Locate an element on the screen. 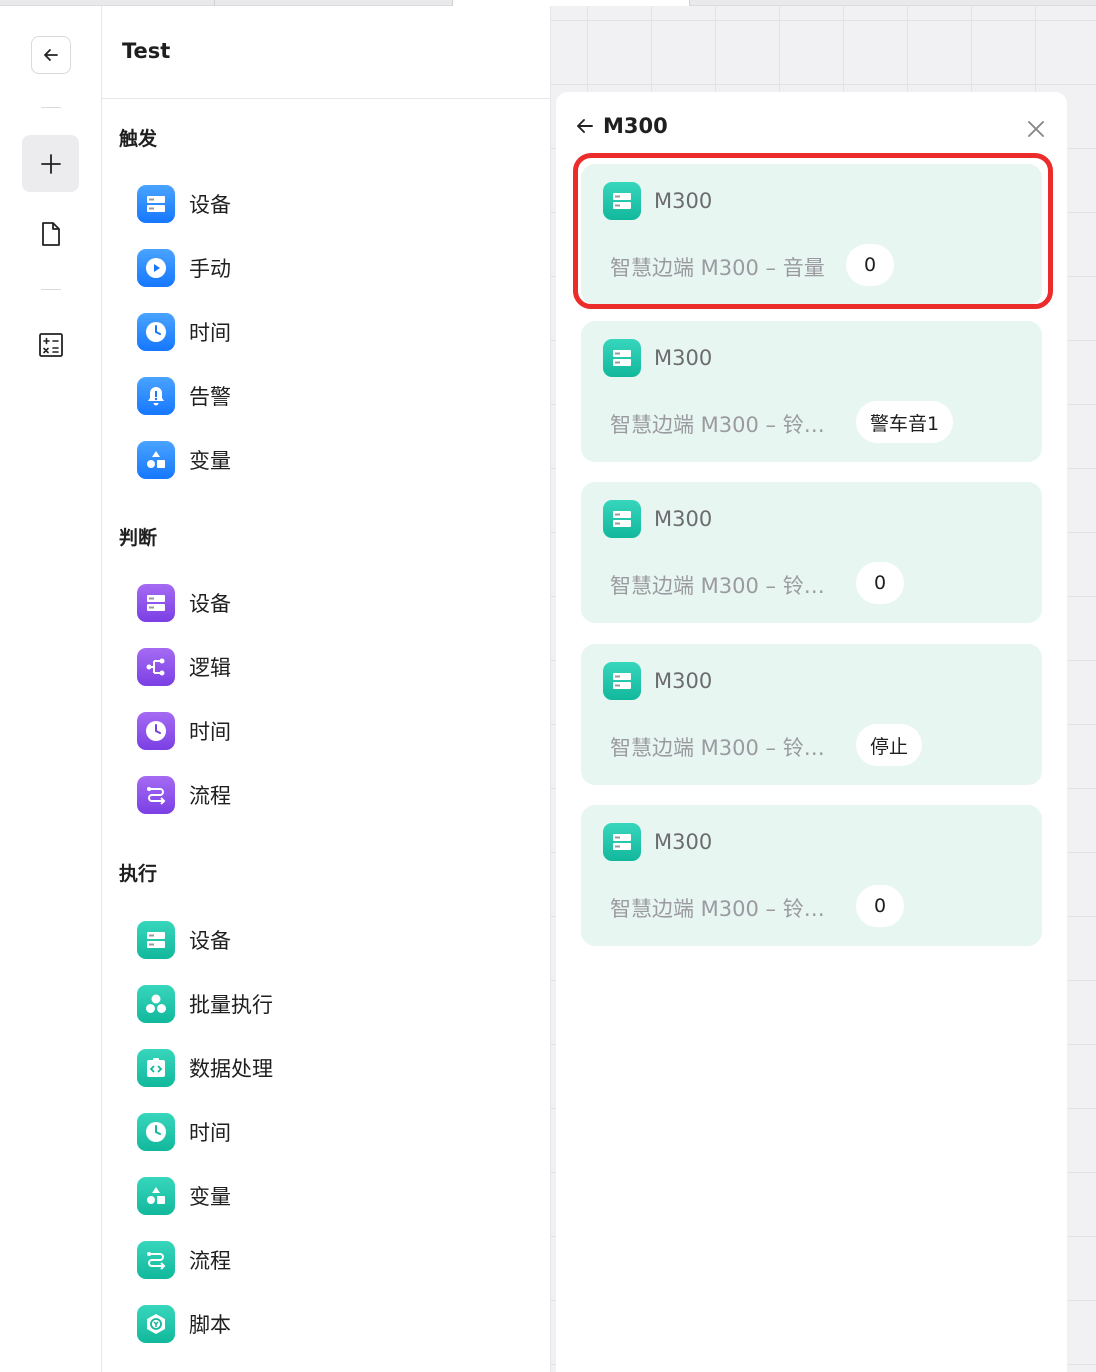 The width and height of the screenshot is (1096, 1372). card-property: 智慧边端 M300 – 音量 is located at coordinates (717, 268).